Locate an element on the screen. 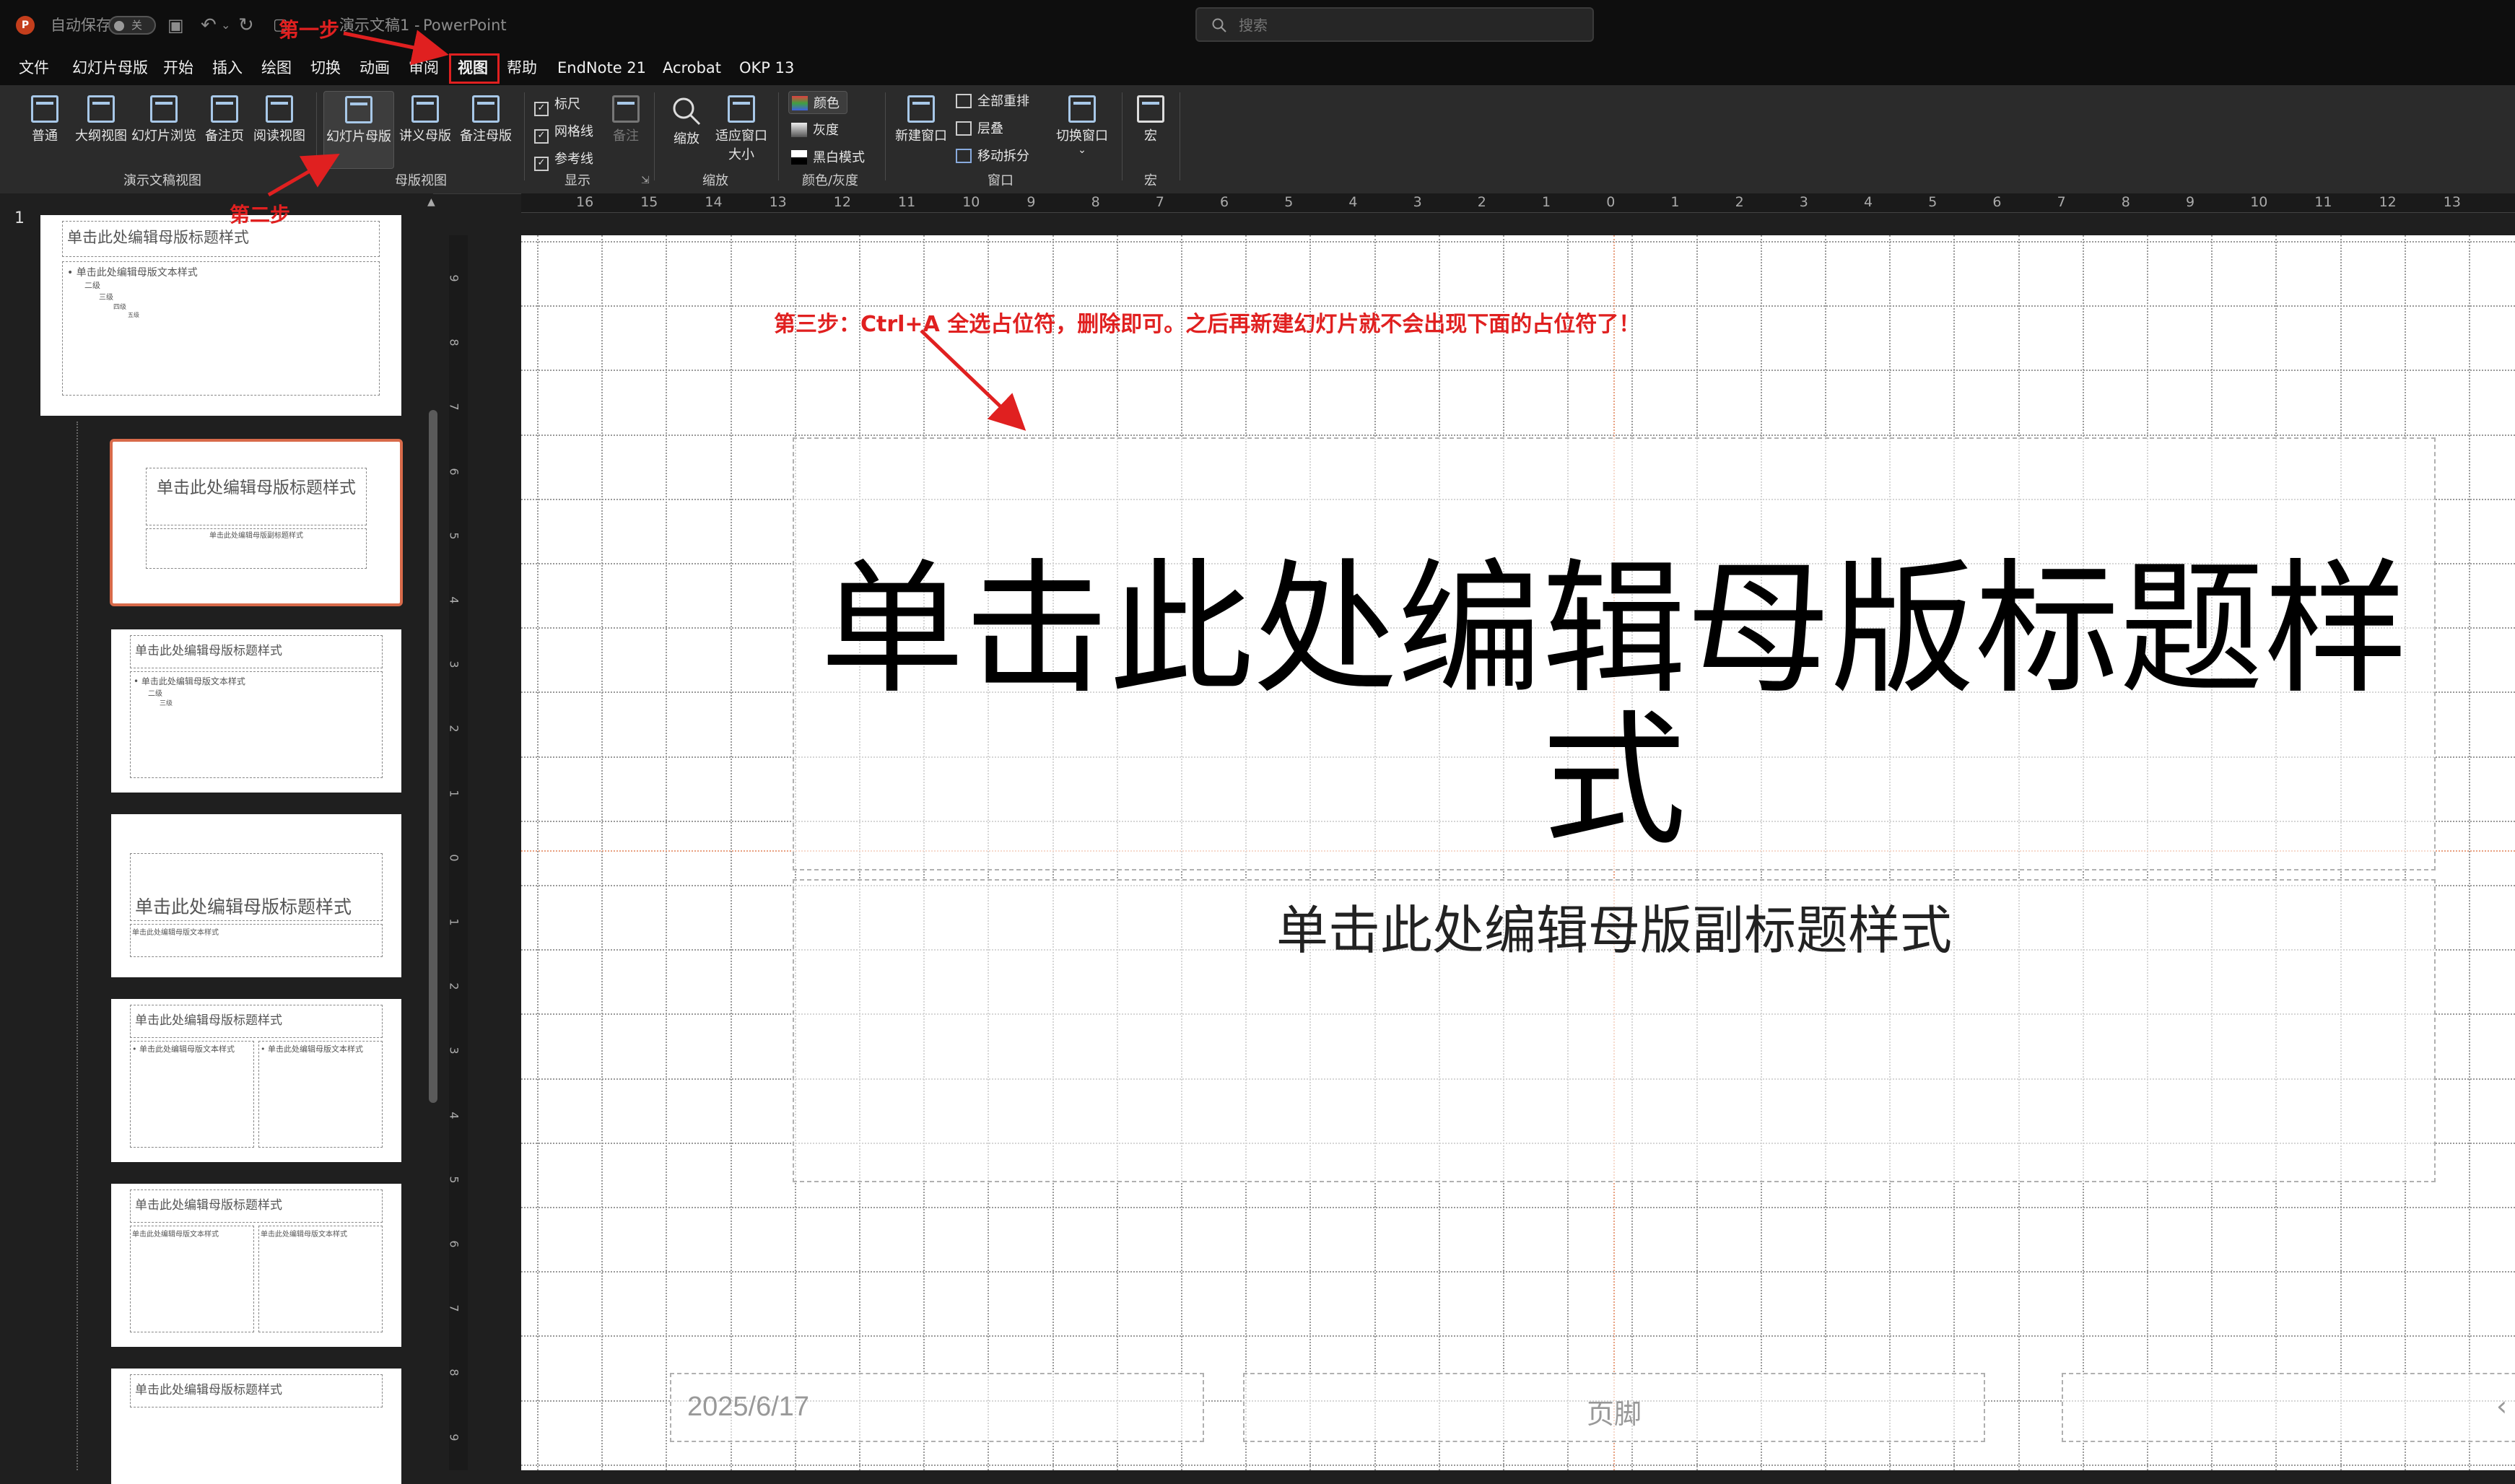 The height and width of the screenshot is (1484, 2515). step1-arrow is located at coordinates (396, 48).